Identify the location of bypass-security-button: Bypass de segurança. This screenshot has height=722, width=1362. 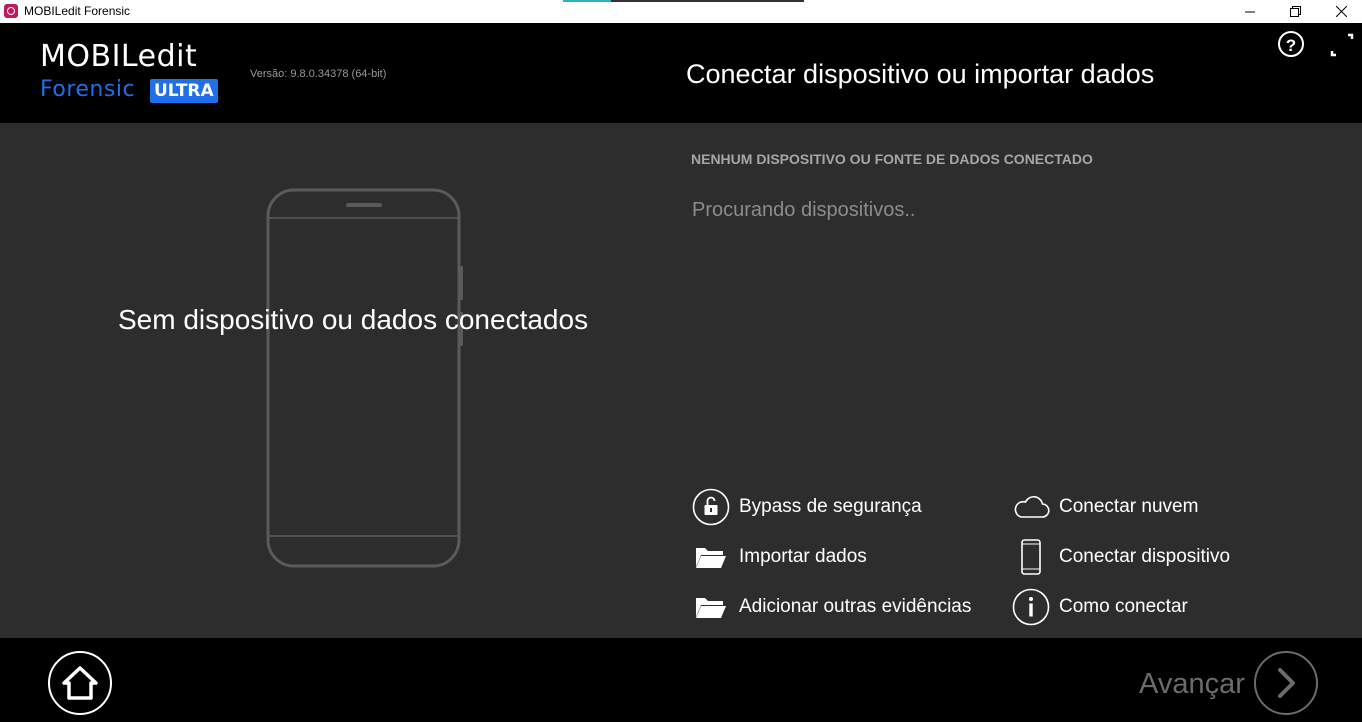
(806, 507).